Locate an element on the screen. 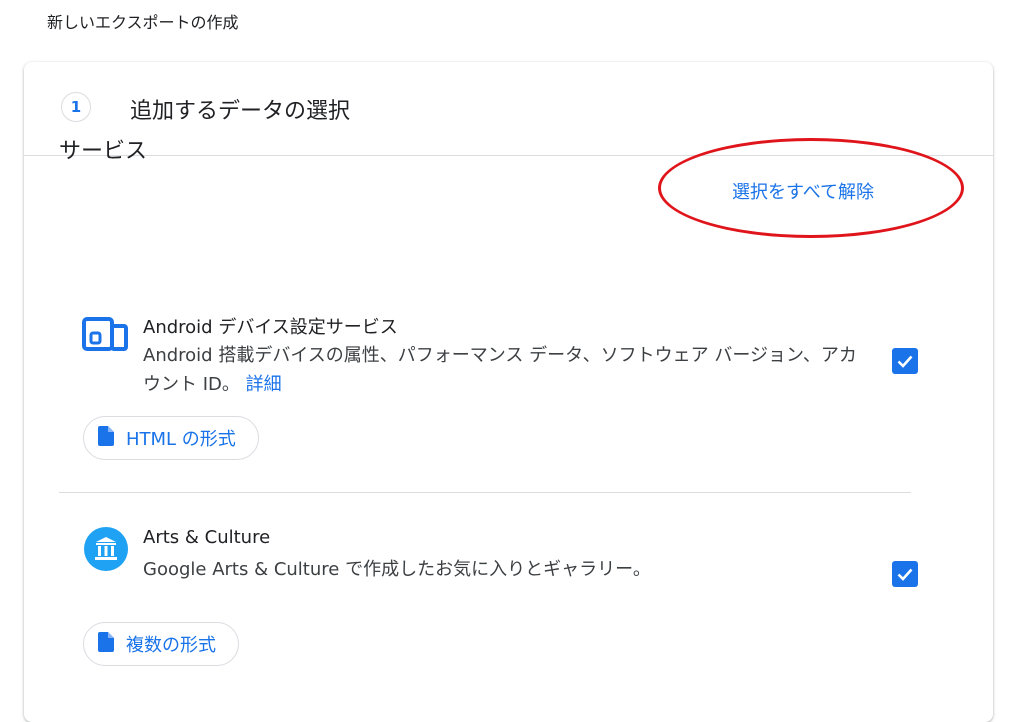 The height and width of the screenshot is (722, 1024). format-button-label: 複数の形式 is located at coordinates (171, 645).